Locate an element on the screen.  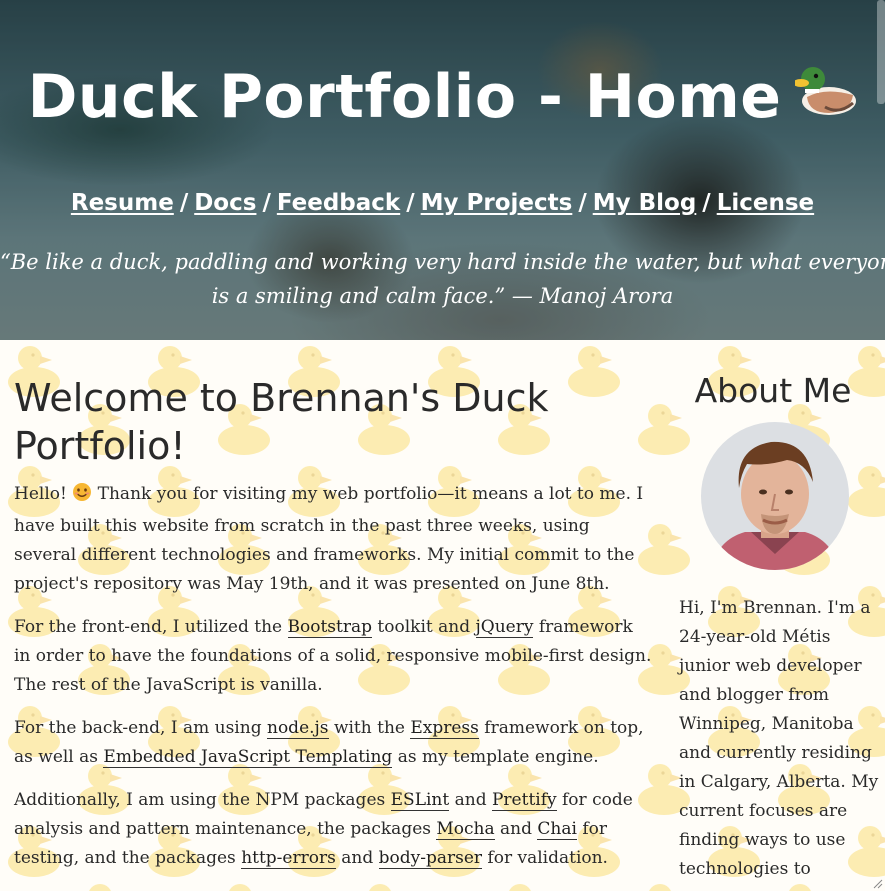
nav-link-my-blog: My Blog is located at coordinates (645, 203).